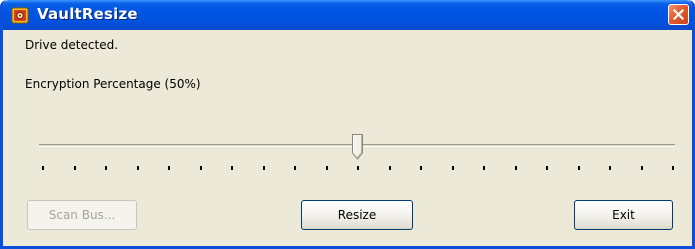  I want to click on status-text: Drive detected., so click(72, 45).